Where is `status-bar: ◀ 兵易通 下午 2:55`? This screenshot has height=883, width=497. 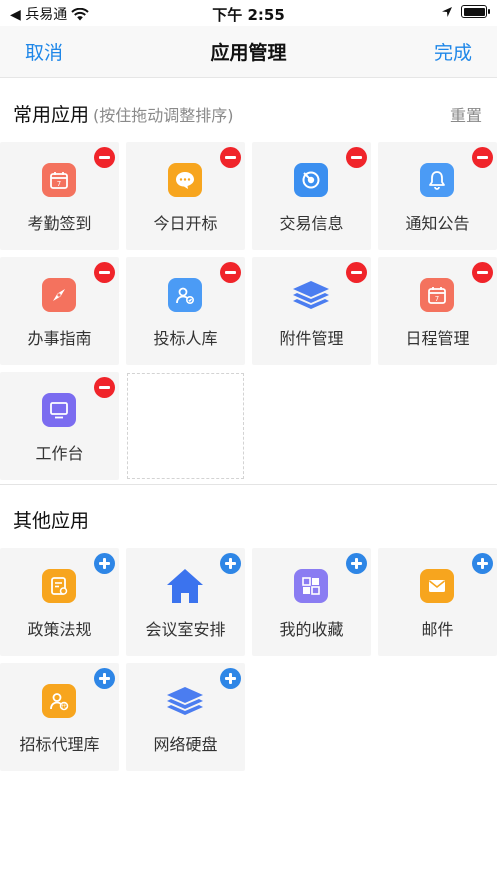
status-bar: ◀ 兵易通 下午 2:55 is located at coordinates (248, 13).